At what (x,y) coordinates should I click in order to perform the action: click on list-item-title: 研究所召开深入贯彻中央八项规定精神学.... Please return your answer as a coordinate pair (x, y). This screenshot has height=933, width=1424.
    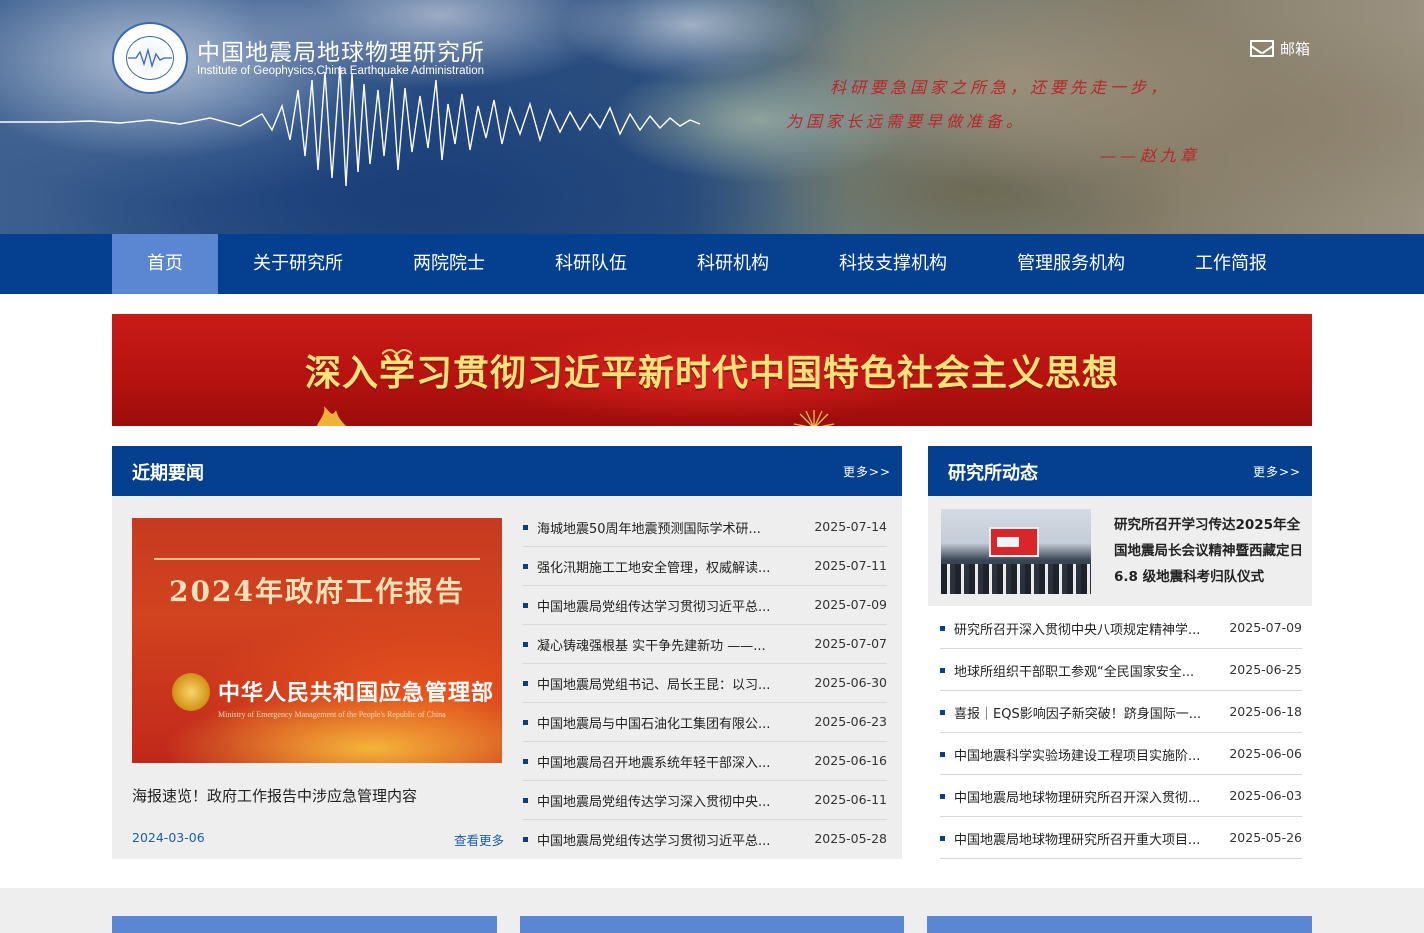
    Looking at the image, I should click on (1077, 628).